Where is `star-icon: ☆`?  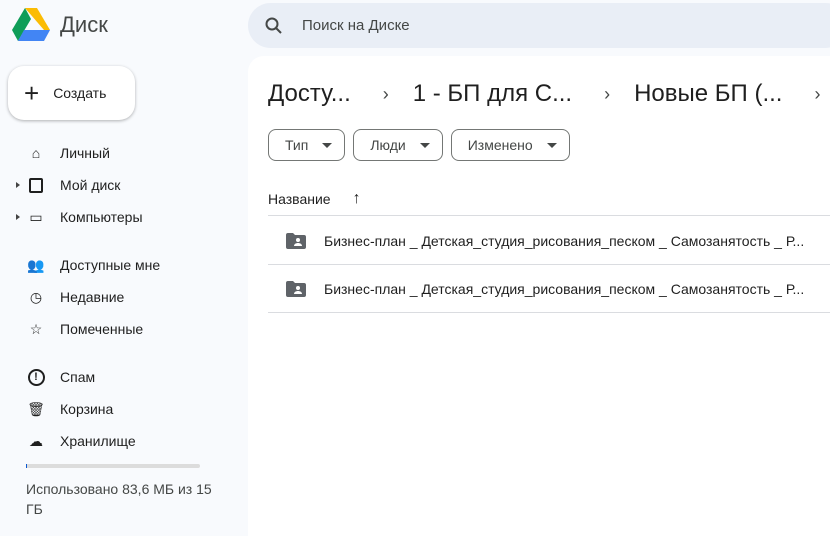 star-icon: ☆ is located at coordinates (36, 328).